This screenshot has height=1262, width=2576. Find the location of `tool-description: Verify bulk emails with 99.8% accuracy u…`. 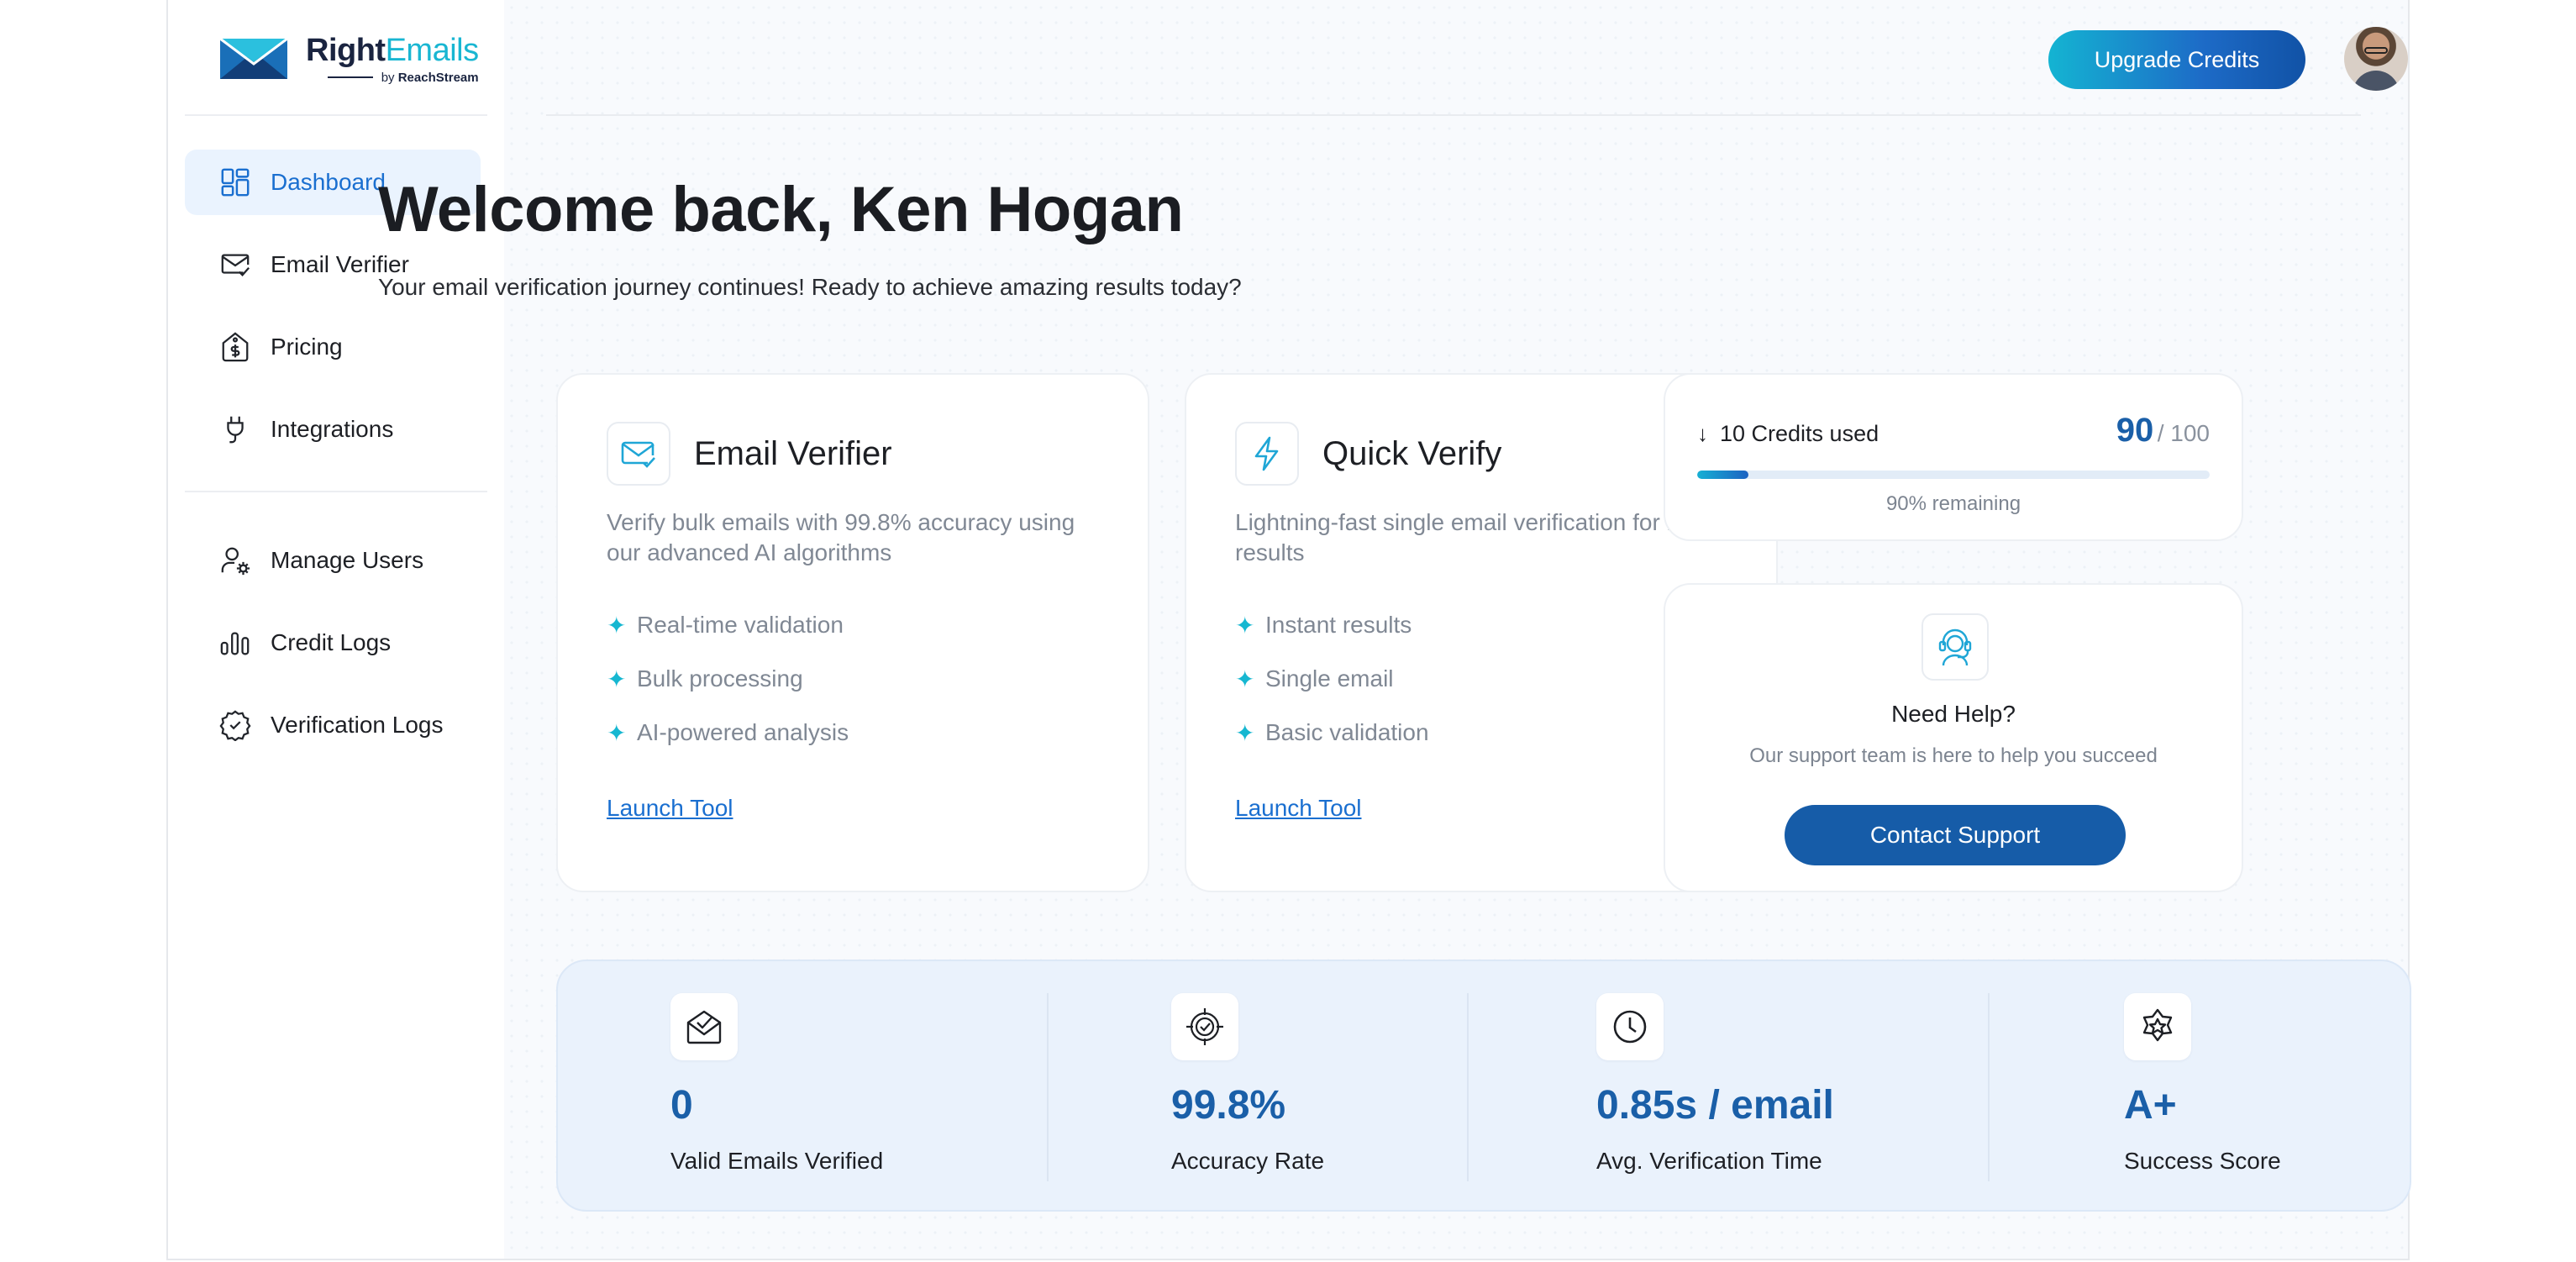

tool-description: Verify bulk emails with 99.8% accuracy u… is located at coordinates (841, 537).